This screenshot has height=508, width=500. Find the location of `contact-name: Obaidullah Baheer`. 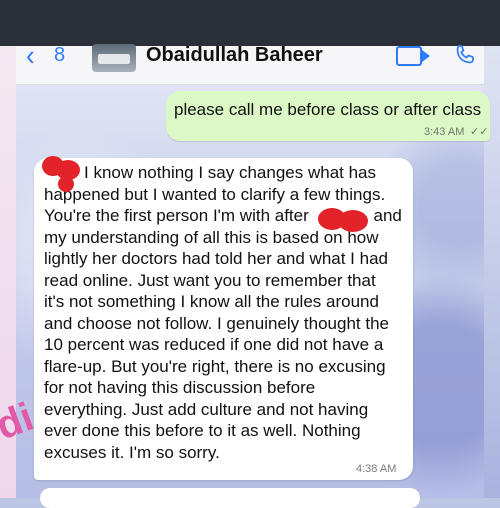

contact-name: Obaidullah Baheer is located at coordinates (234, 55).